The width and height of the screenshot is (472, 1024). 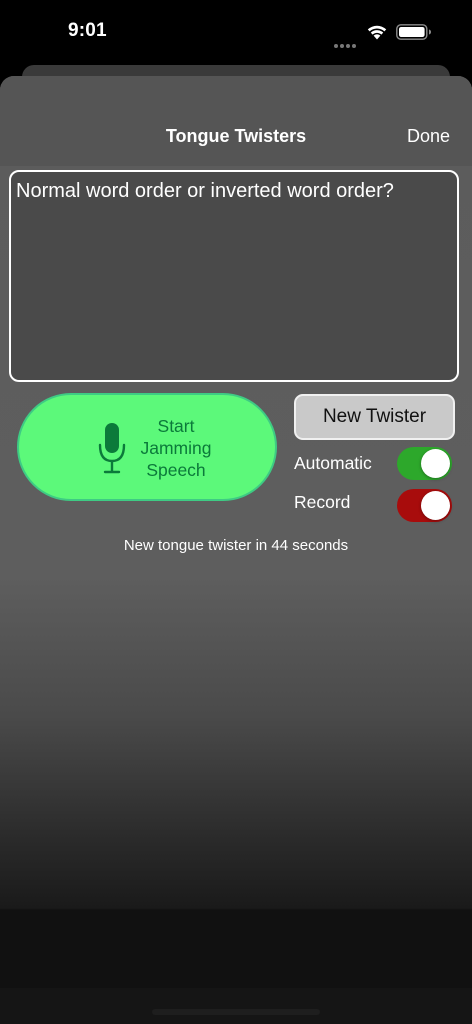 I want to click on record-label: Record, so click(x=322, y=502).